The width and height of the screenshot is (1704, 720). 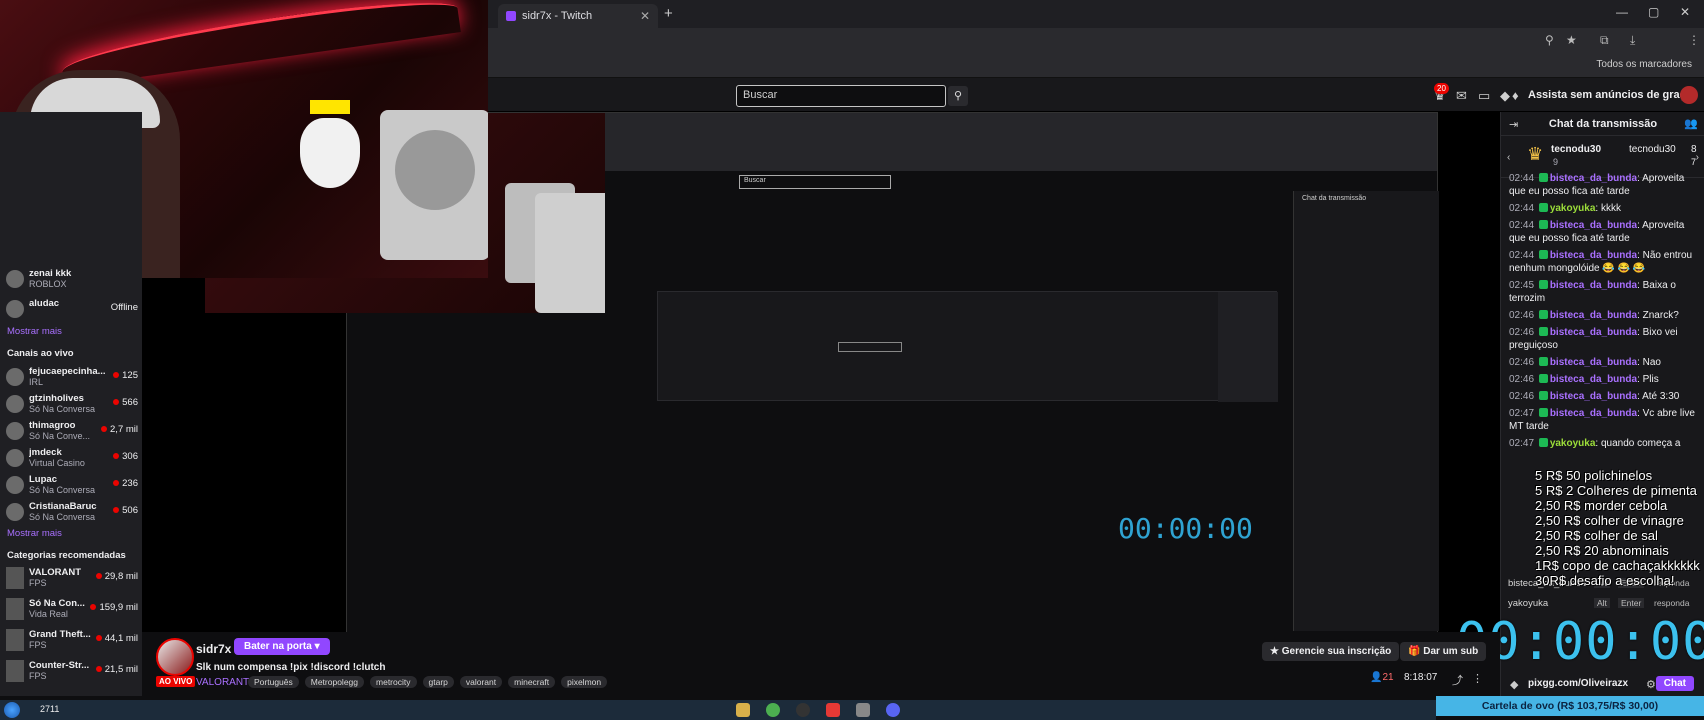 I want to click on message-text: : Plis, so click(x=1648, y=379).